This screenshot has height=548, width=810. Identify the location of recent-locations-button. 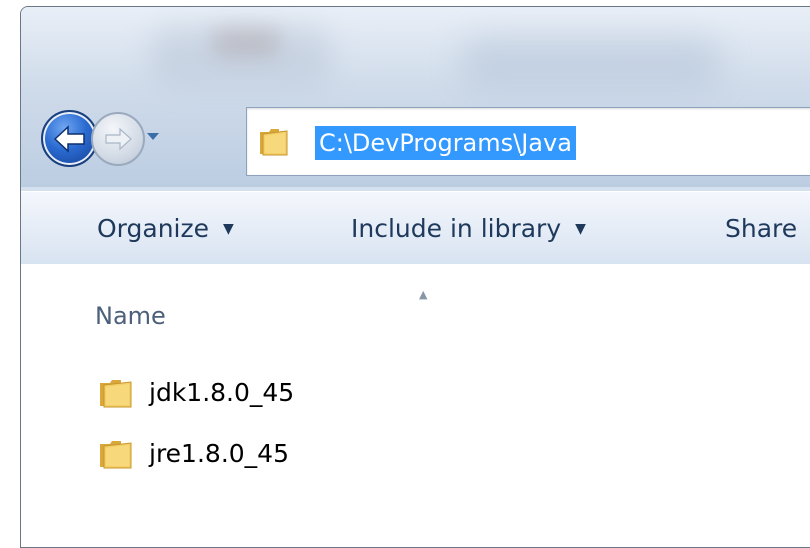
(153, 137).